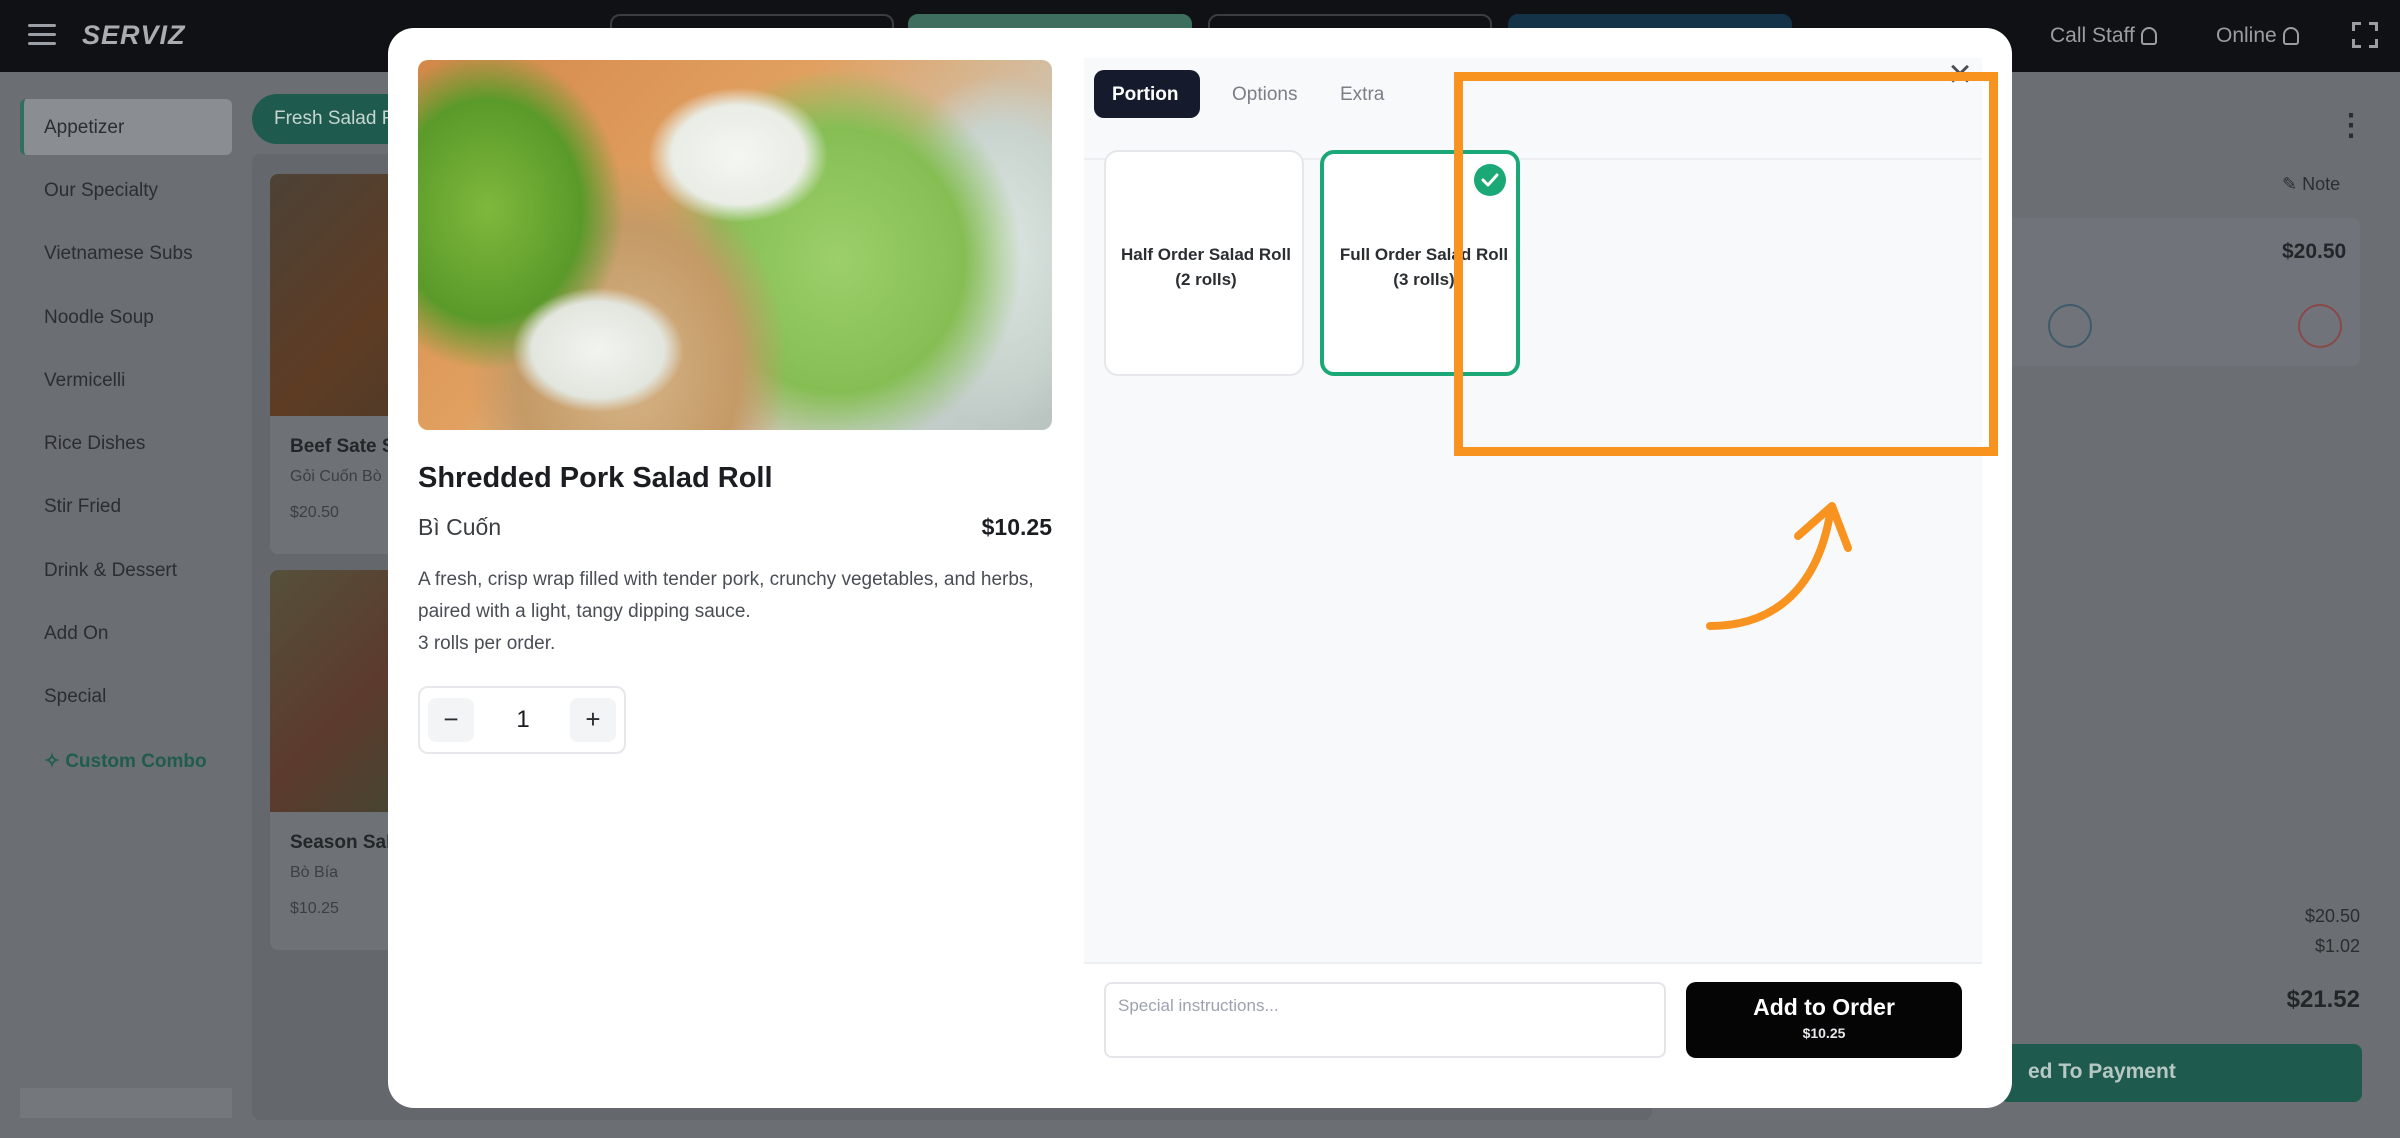 The height and width of the screenshot is (1138, 2400). What do you see at coordinates (2320, 326) in the screenshot?
I see `trash-icon` at bounding box center [2320, 326].